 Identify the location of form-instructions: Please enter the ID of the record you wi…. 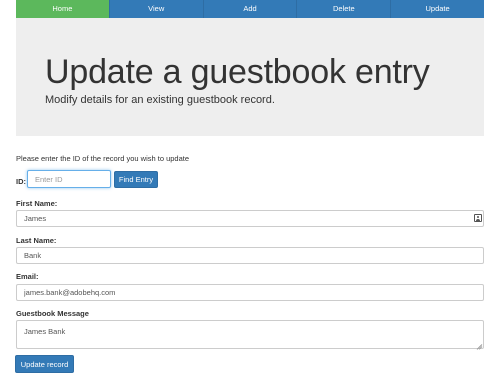
(103, 158).